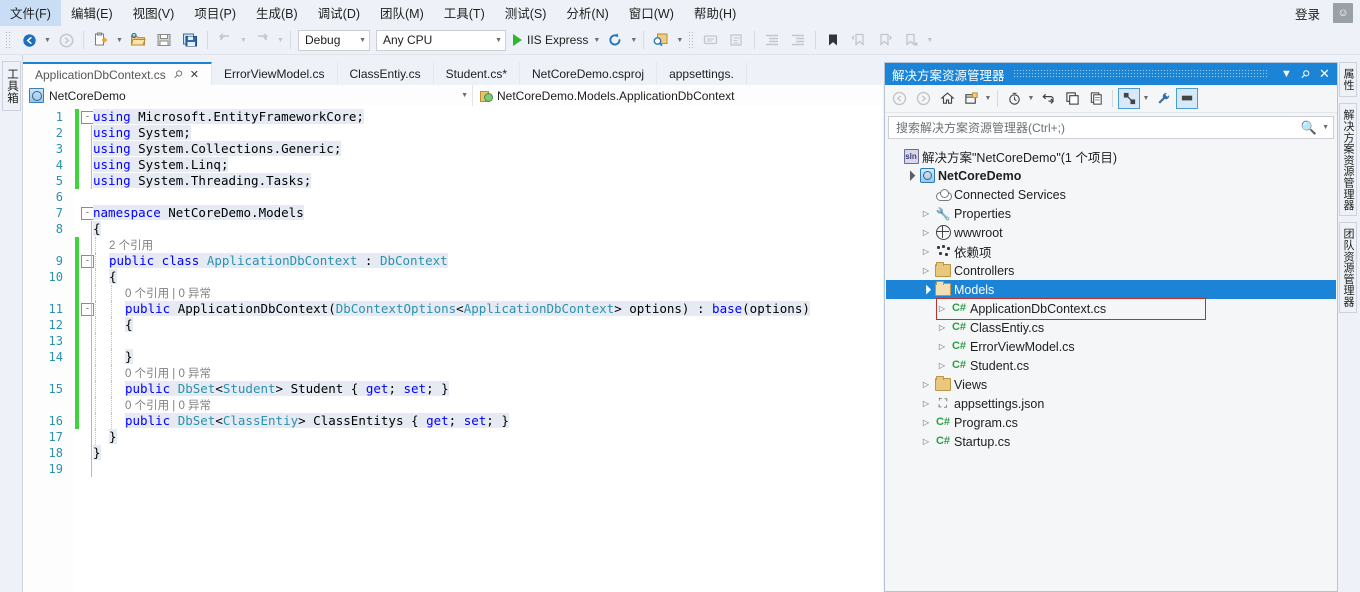 The image size is (1360, 592). Describe the element at coordinates (225, 40) in the screenshot. I see `undo-icon` at that location.